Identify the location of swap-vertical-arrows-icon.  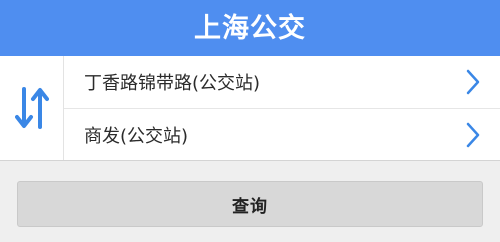
(31, 108).